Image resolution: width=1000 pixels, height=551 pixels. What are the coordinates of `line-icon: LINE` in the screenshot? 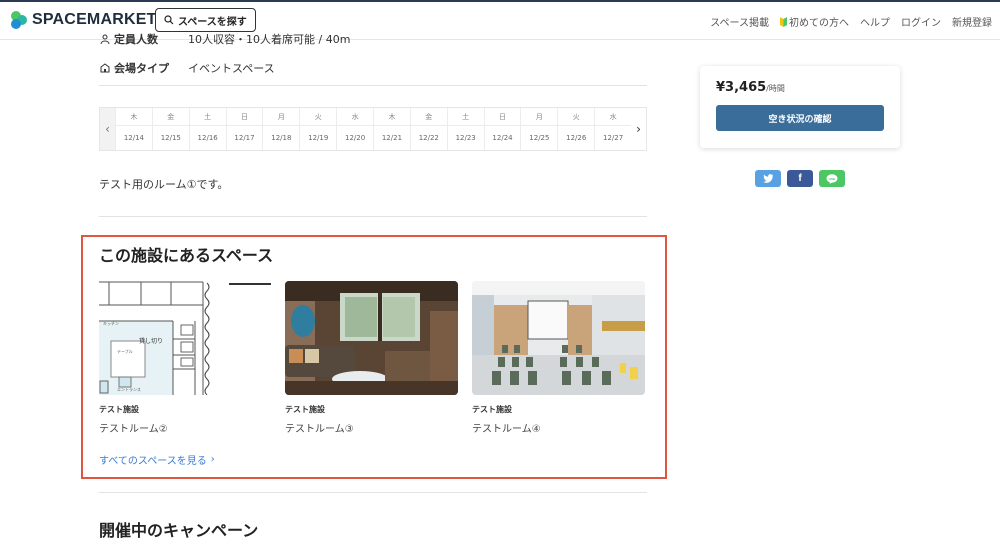 It's located at (832, 178).